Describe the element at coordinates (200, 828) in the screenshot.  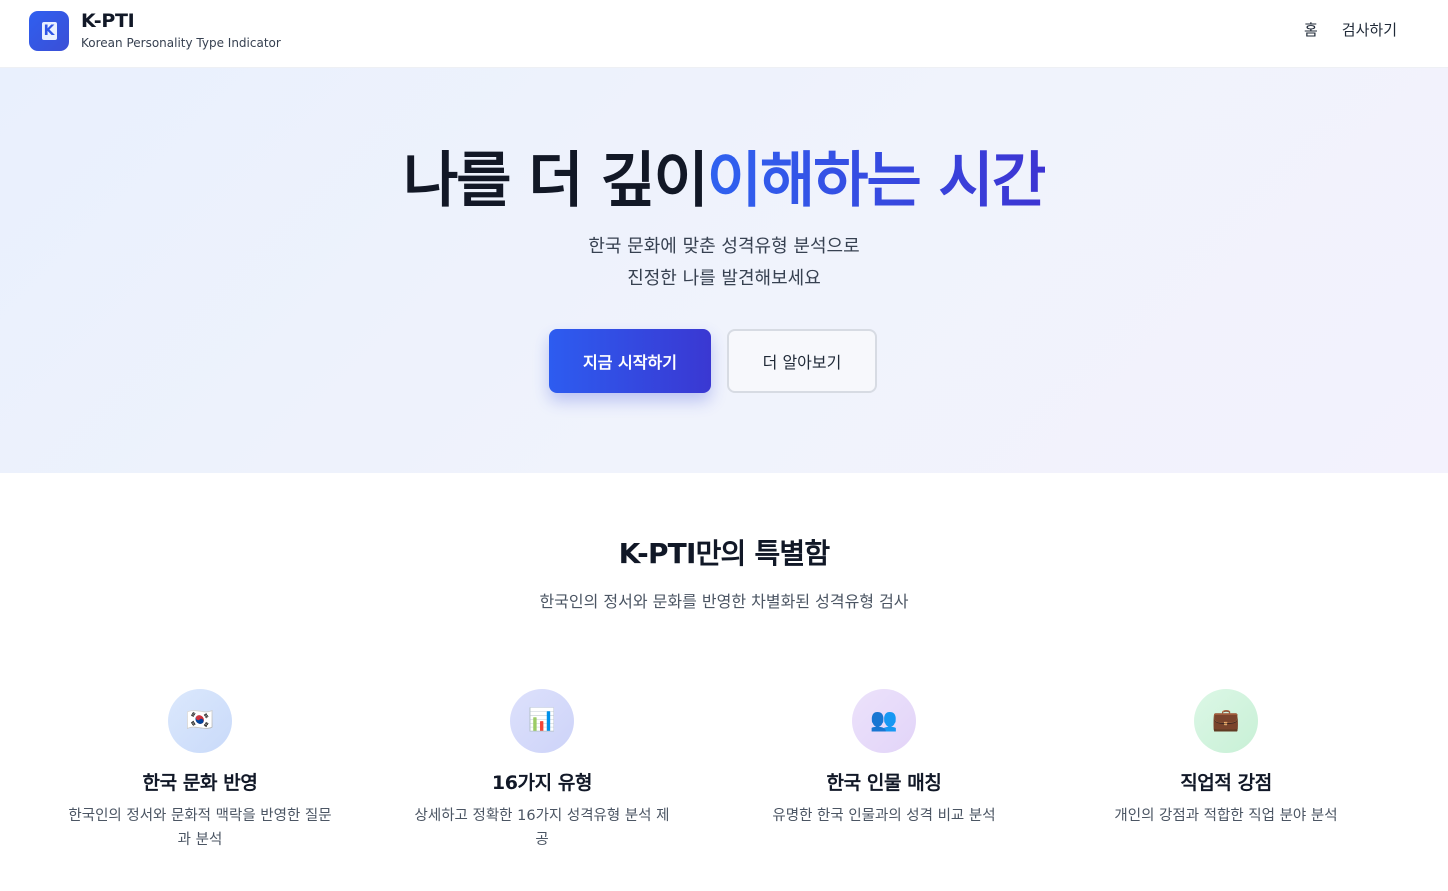
I see `feature-description: 한국인의 정서와 문화적 맥락을 반영한 질문과 분석` at that location.